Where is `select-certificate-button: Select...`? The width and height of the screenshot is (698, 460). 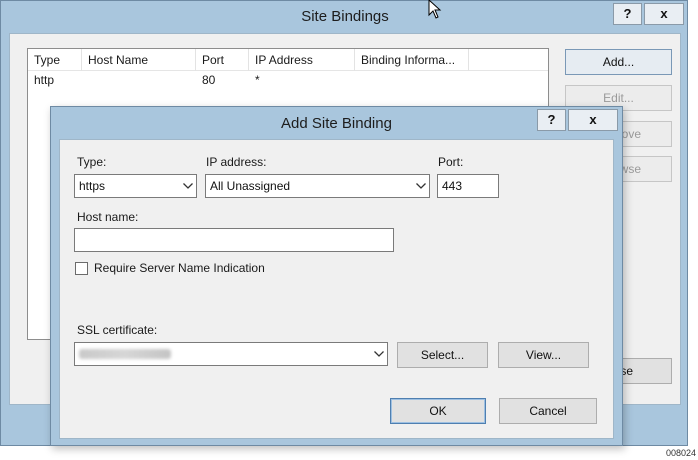 select-certificate-button: Select... is located at coordinates (442, 355).